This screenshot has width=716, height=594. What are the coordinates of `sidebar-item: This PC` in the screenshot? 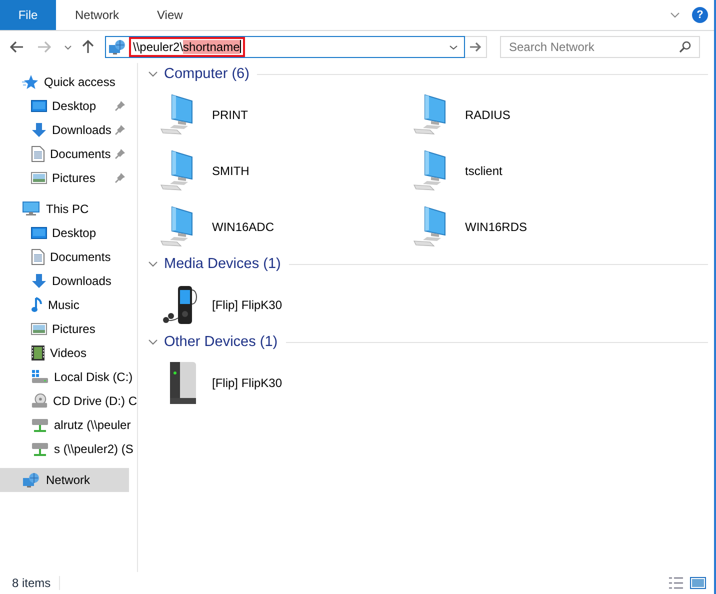 It's located at (68, 209).